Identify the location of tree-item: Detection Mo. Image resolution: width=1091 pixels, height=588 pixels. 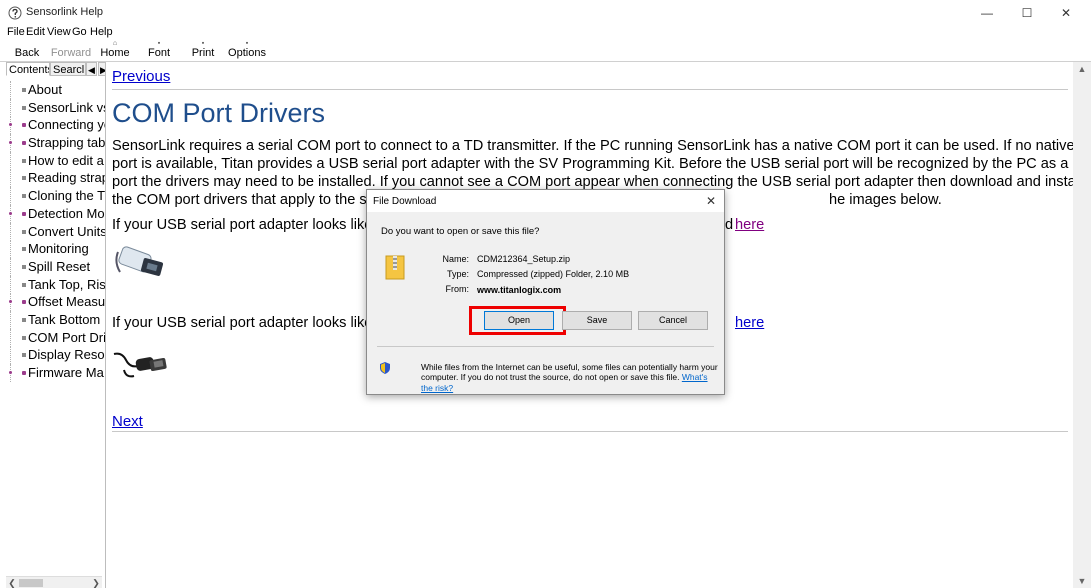
(52, 213).